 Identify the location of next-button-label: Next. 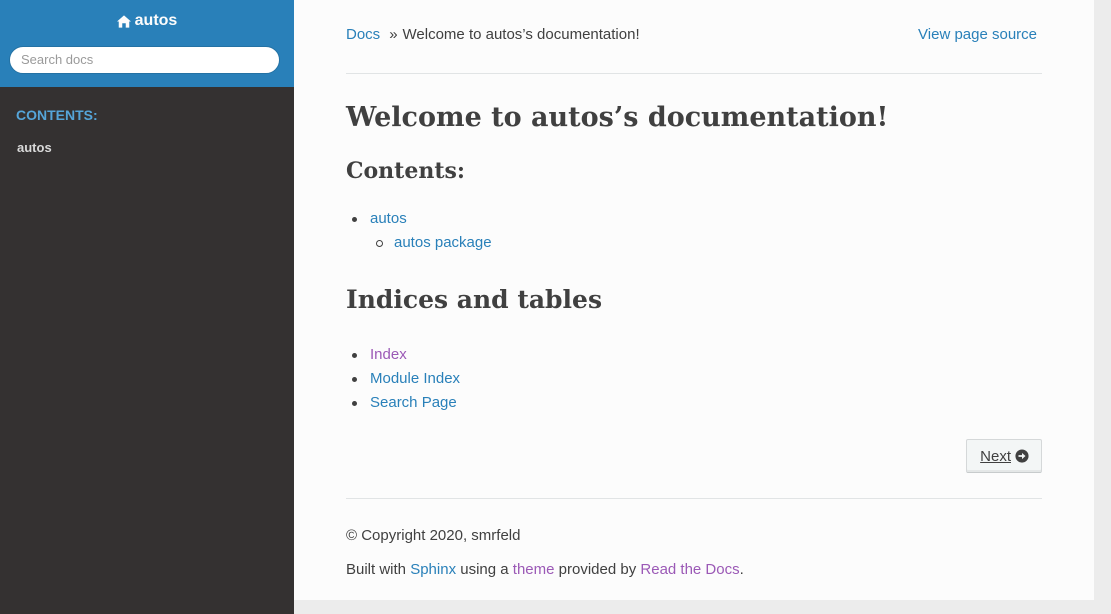
(995, 456).